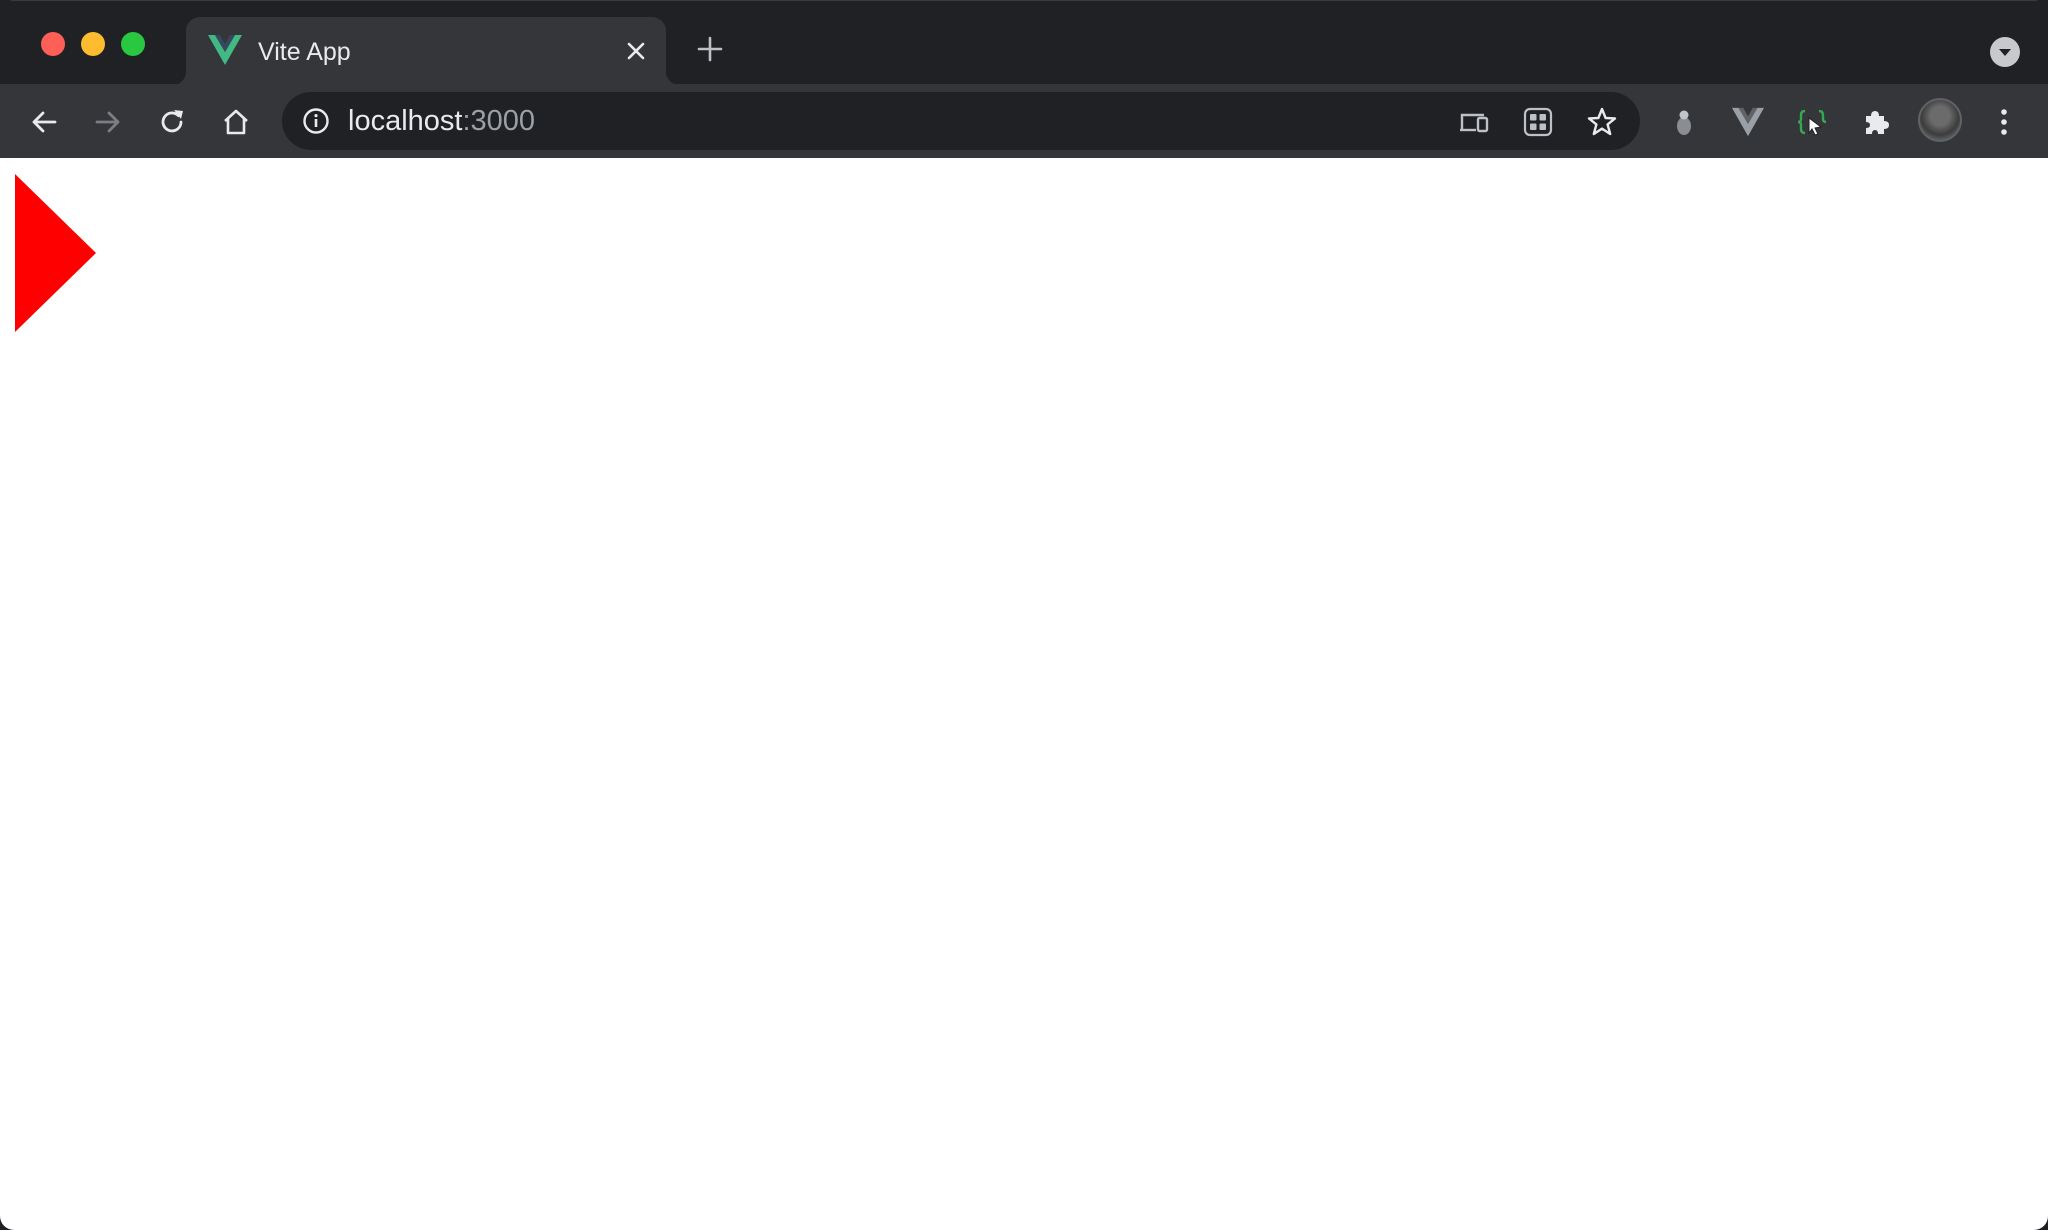  Describe the element at coordinates (636, 51) in the screenshot. I see `close-tab-icon` at that location.